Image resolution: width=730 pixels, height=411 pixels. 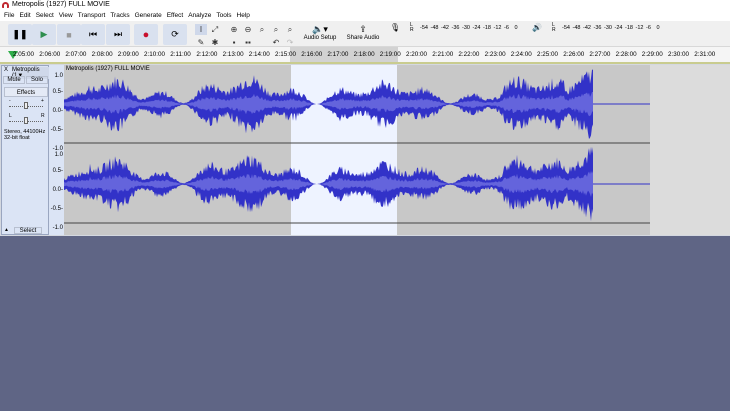 I want to click on scale-label: -1.0, so click(x=57, y=228).